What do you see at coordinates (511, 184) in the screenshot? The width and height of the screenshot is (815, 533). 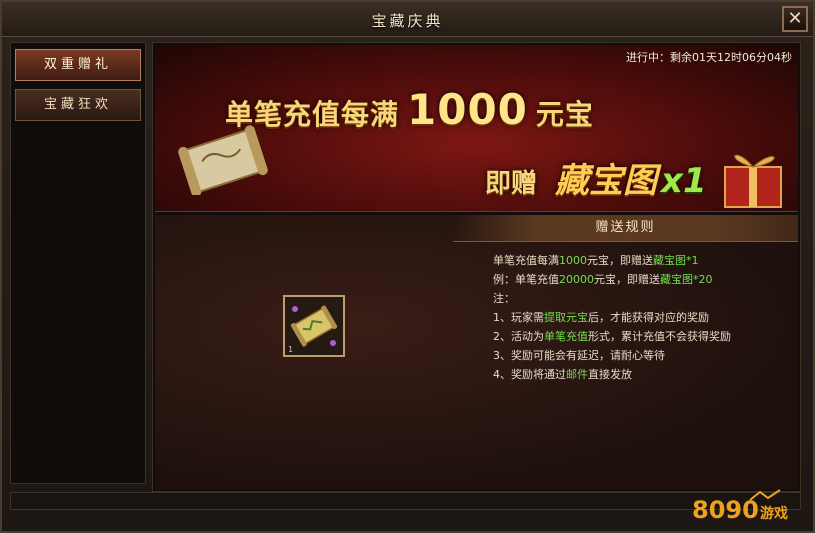 I see `subline-prefix: 即赠` at bounding box center [511, 184].